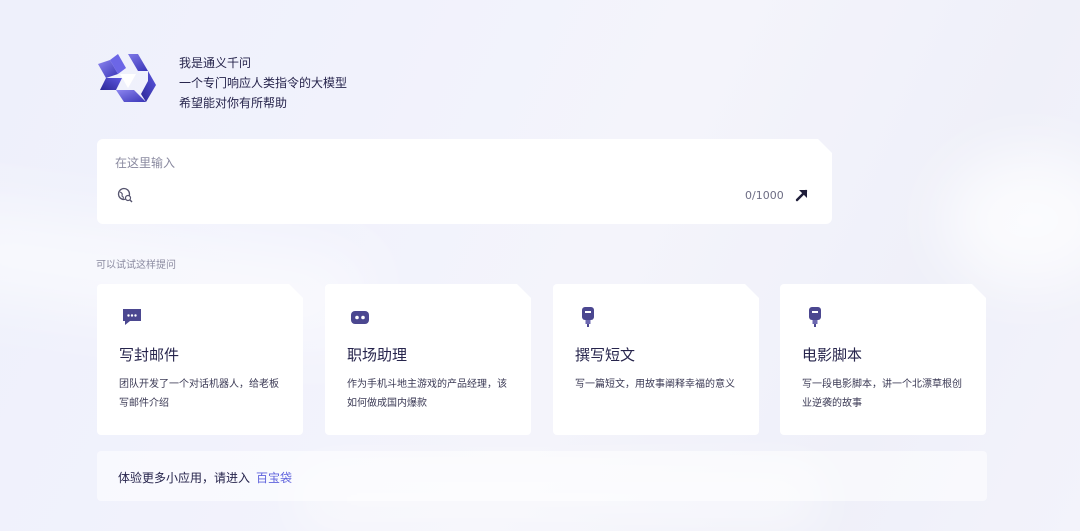 Image resolution: width=1080 pixels, height=531 pixels. What do you see at coordinates (200, 359) in the screenshot?
I see `suggestion-card-email: 写封邮件 团队开发了一个对话机器人，给老板写邮件介绍` at bounding box center [200, 359].